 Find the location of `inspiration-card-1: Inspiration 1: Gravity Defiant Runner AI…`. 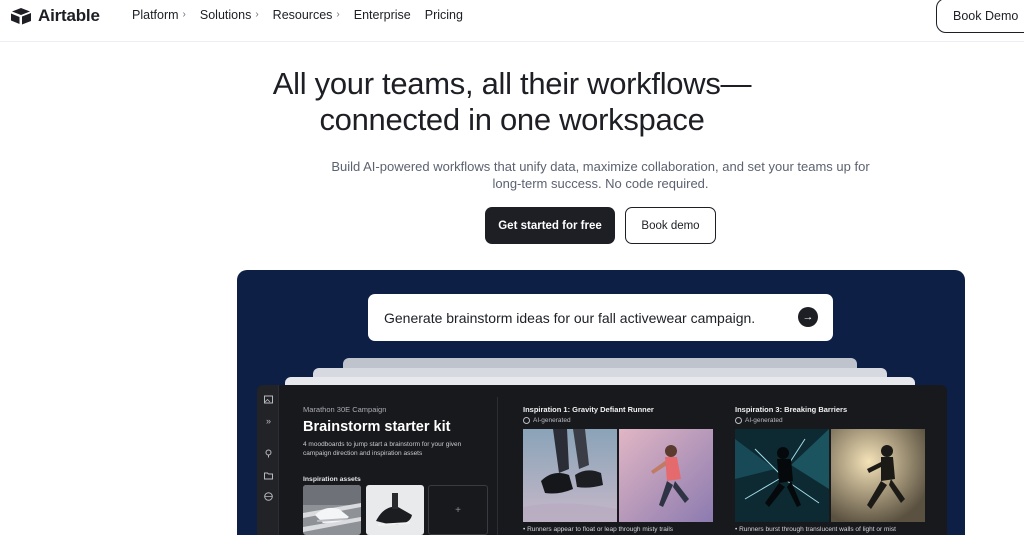

inspiration-card-1: Inspiration 1: Gravity Defiant Runner AI… is located at coordinates (618, 469).